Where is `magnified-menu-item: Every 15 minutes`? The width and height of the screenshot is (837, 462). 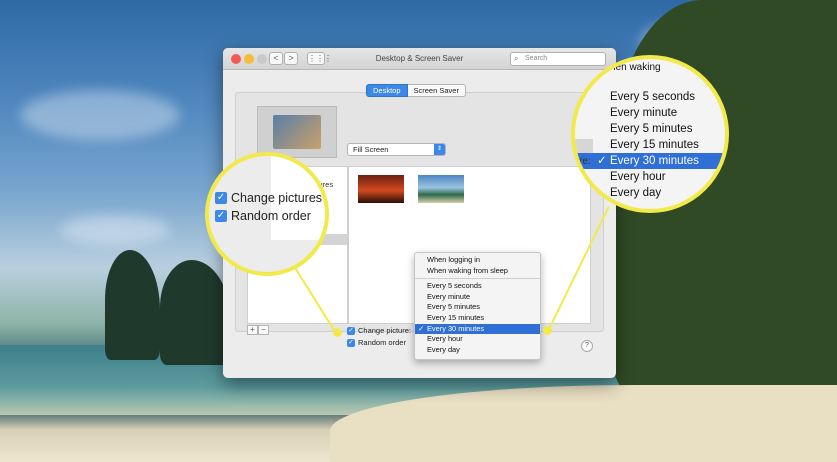
magnified-menu-item: Every 15 minutes is located at coordinates (654, 145).